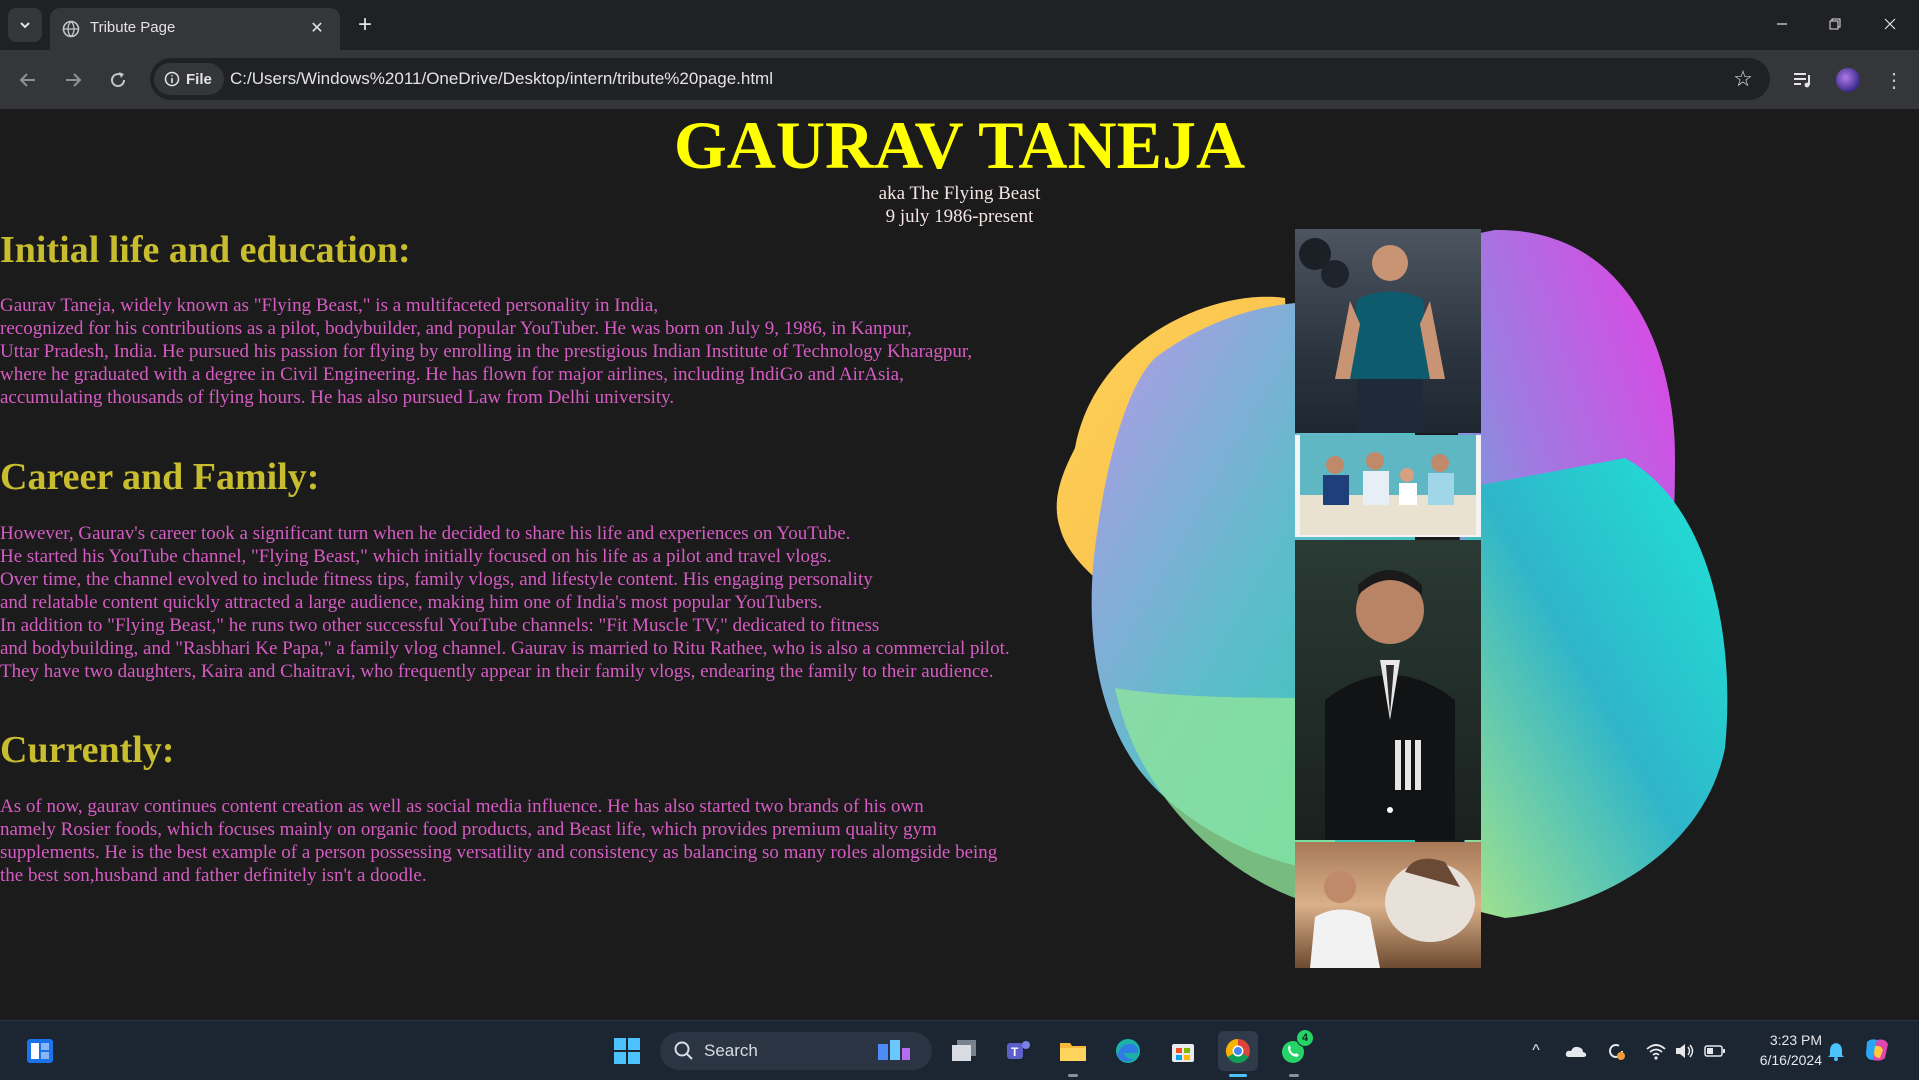 This screenshot has height=1080, width=1919. What do you see at coordinates (1656, 1051) in the screenshot?
I see `wifi-icon` at bounding box center [1656, 1051].